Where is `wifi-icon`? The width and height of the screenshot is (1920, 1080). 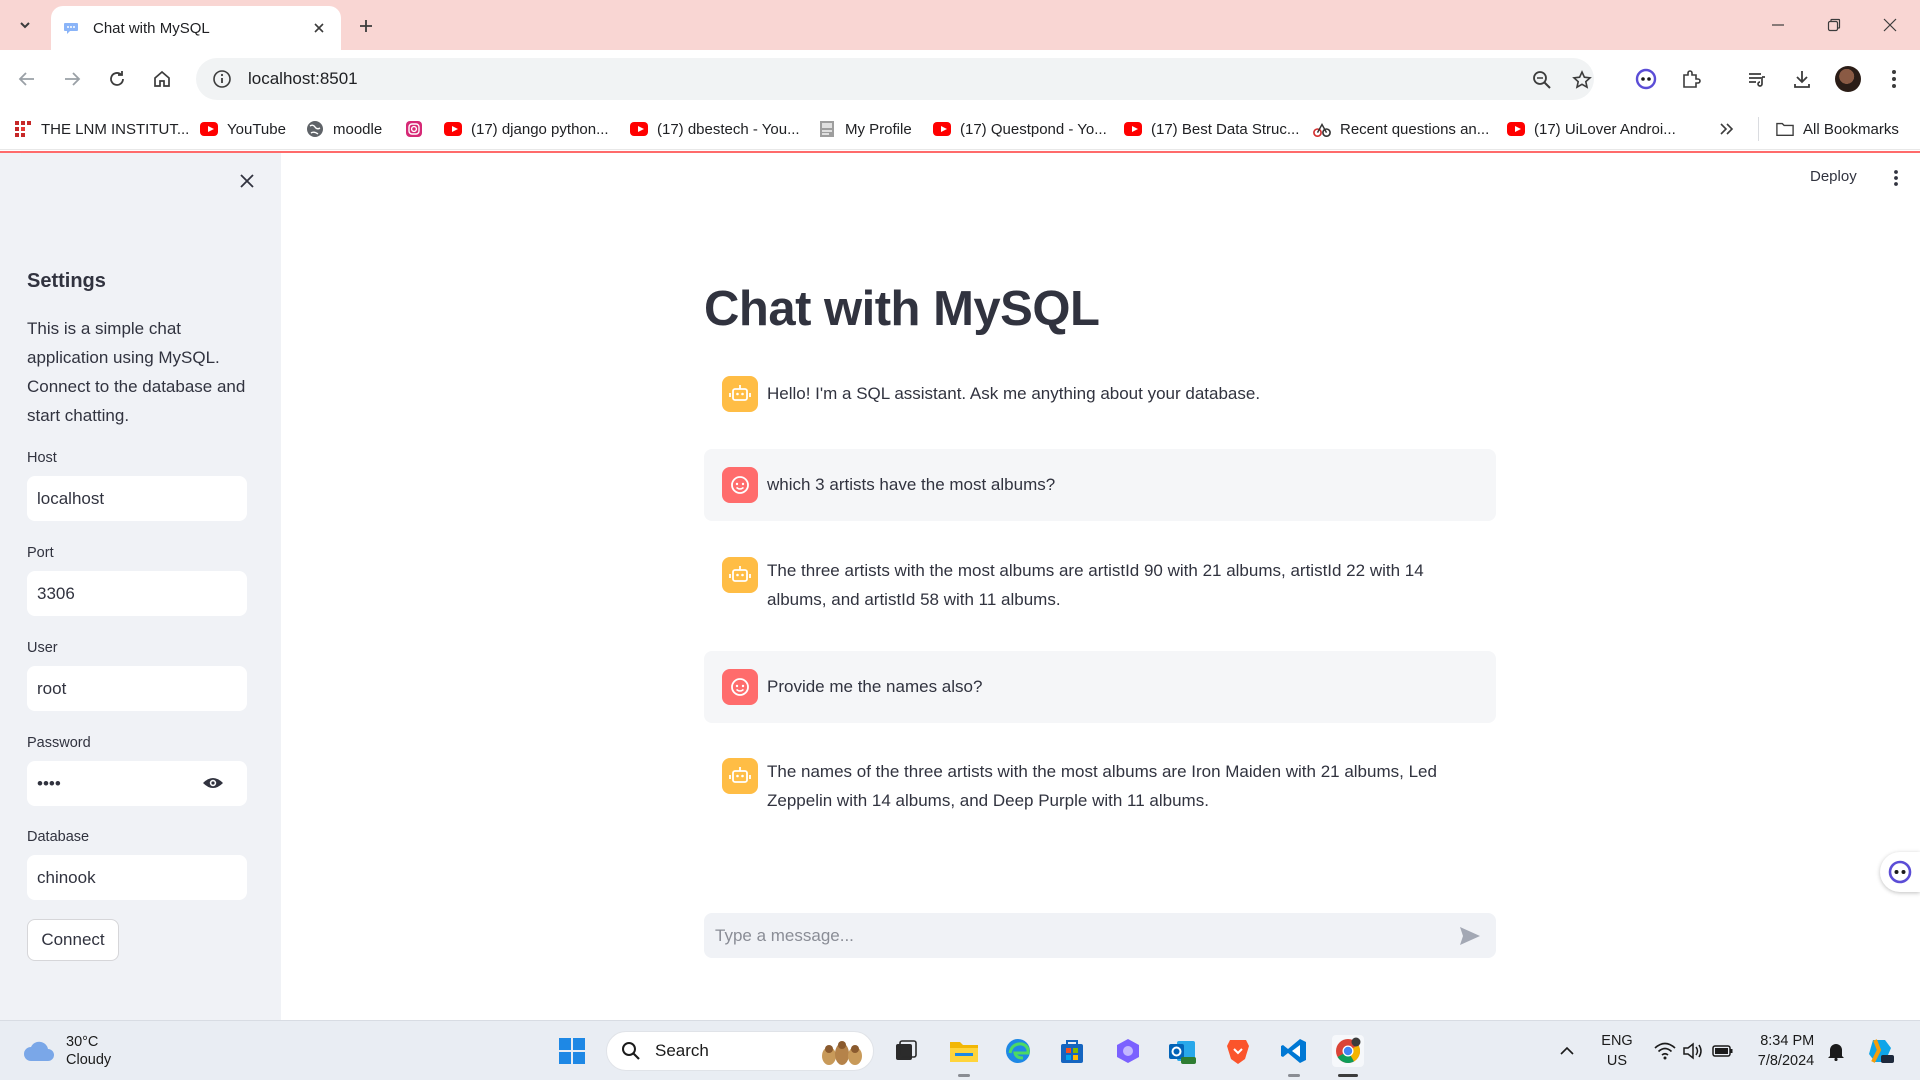 wifi-icon is located at coordinates (1665, 1050).